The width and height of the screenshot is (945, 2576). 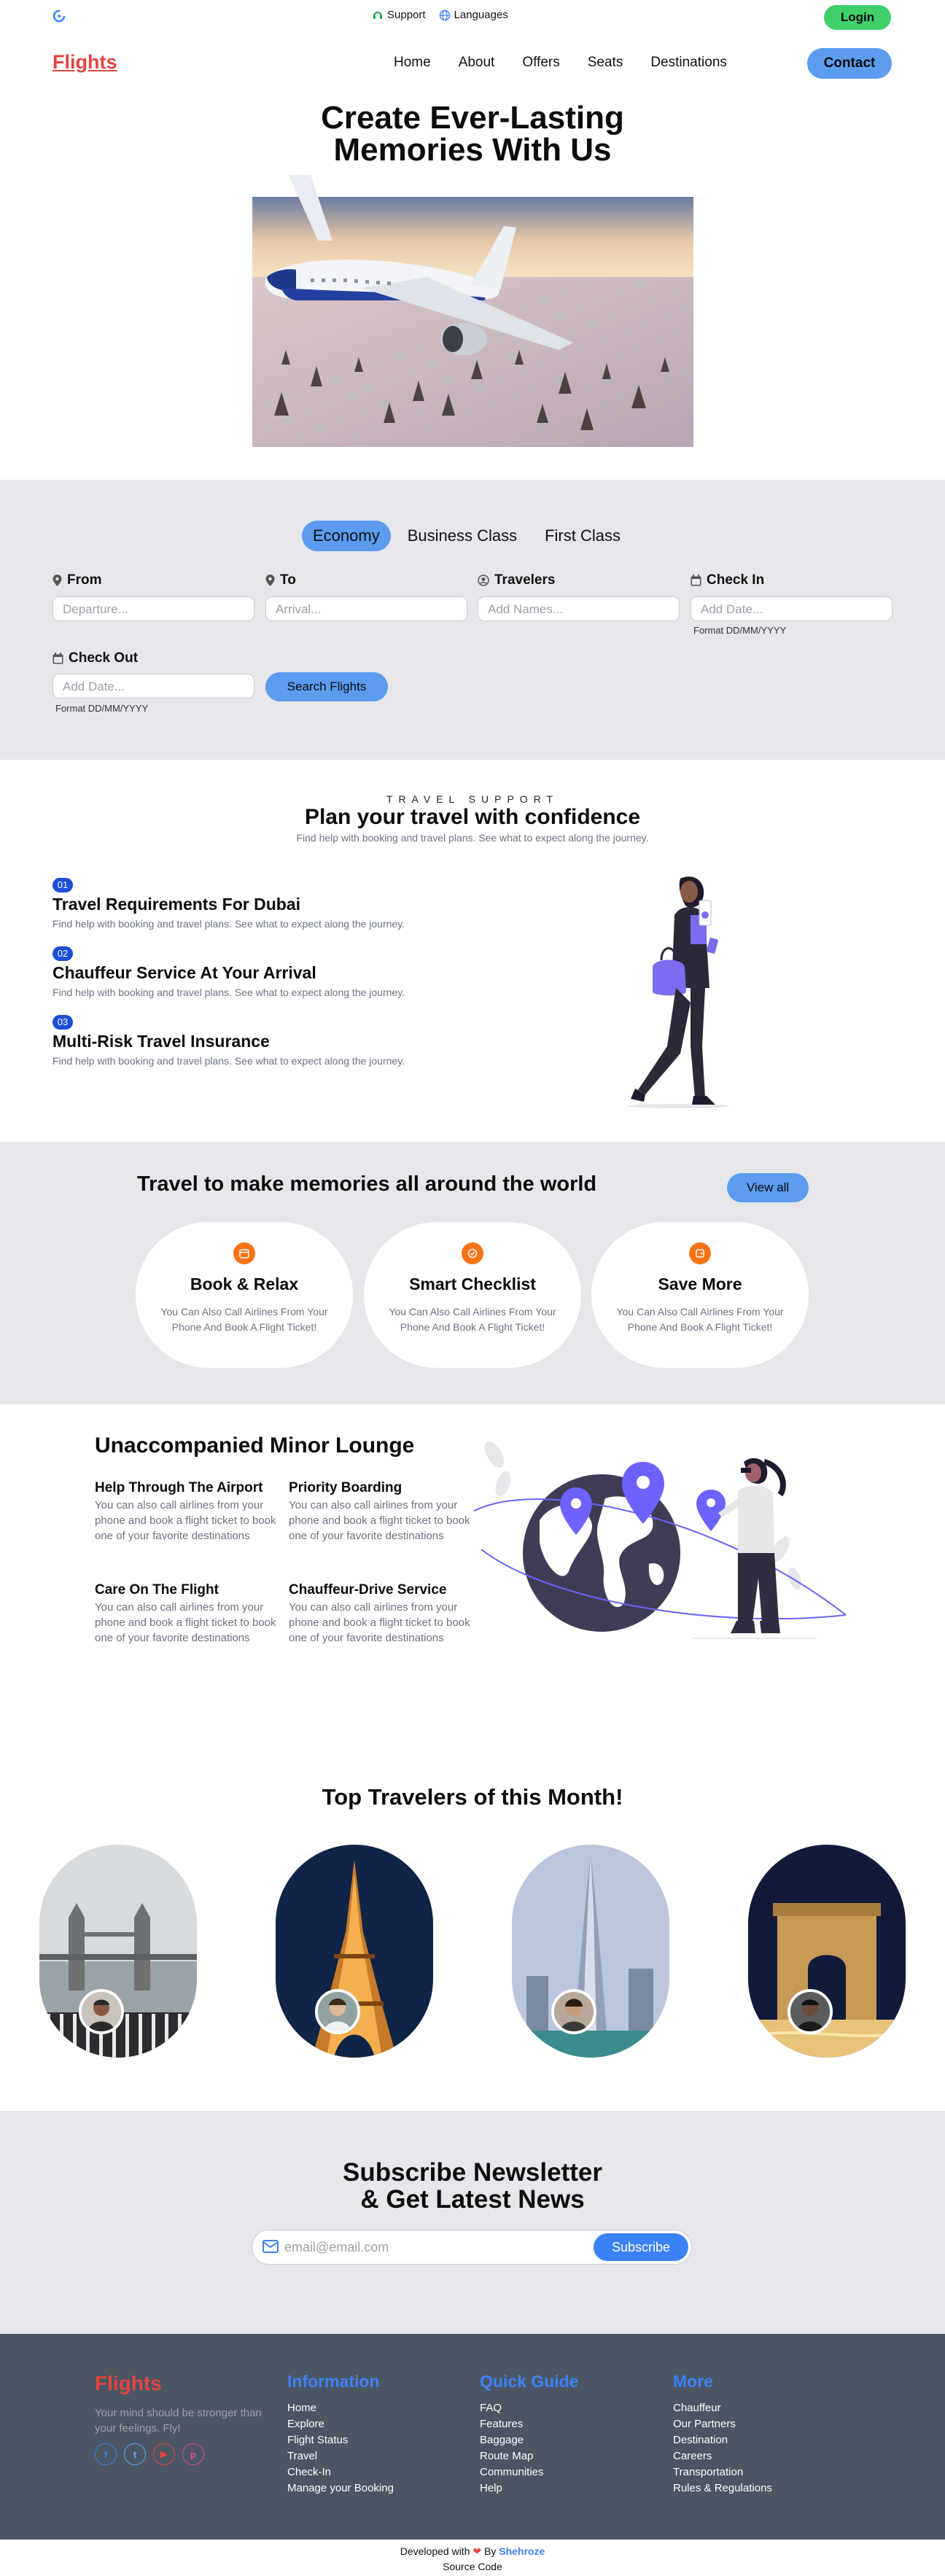 What do you see at coordinates (641, 2247) in the screenshot?
I see `subscribe-button: Subscribe` at bounding box center [641, 2247].